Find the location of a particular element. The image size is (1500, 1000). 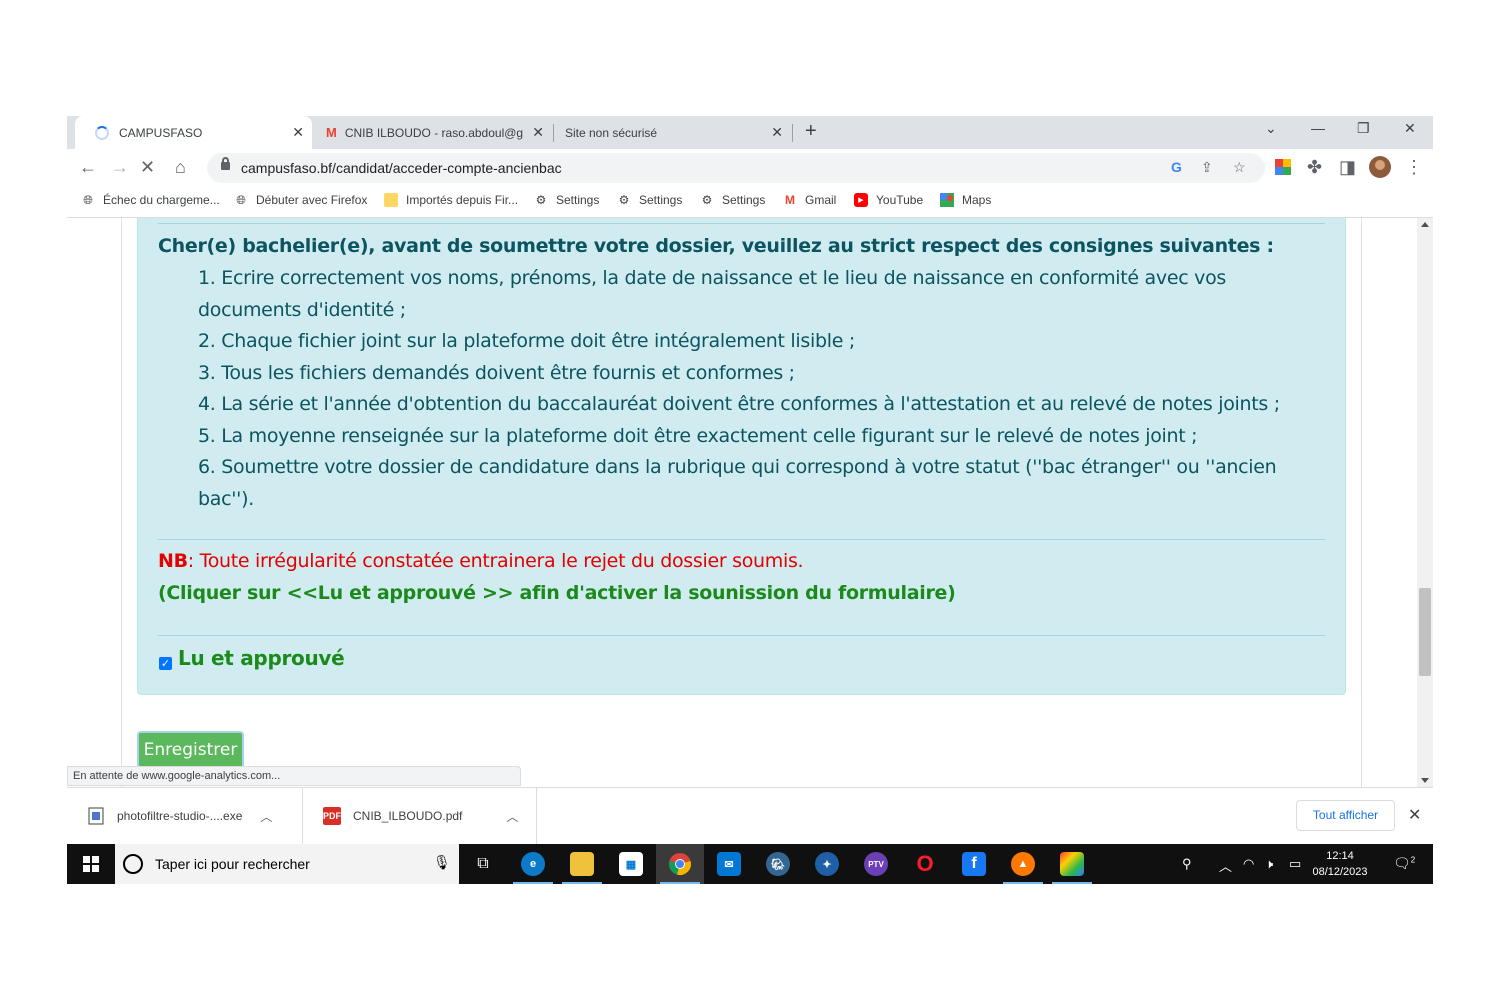

share-icon: ⇪ is located at coordinates (1207, 167).